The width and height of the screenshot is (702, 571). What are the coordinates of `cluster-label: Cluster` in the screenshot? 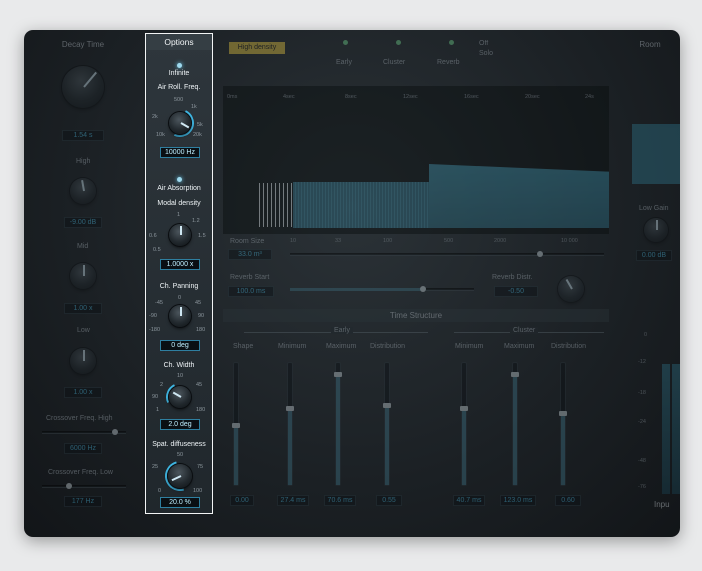 It's located at (394, 62).